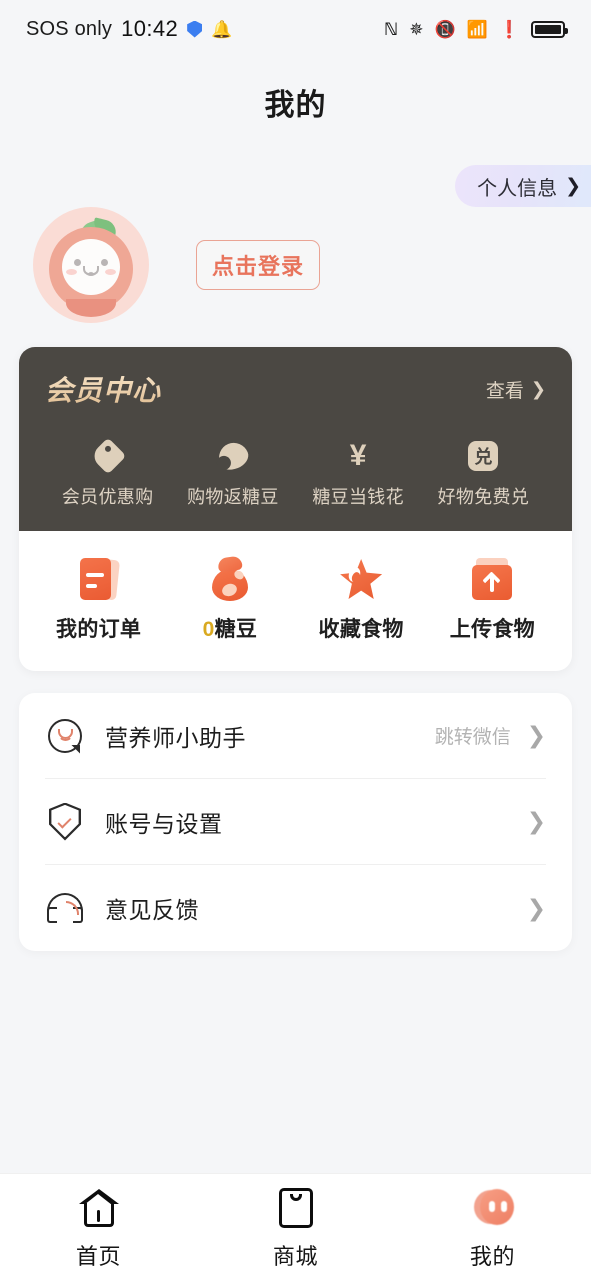 The height and width of the screenshot is (1280, 591). Describe the element at coordinates (295, 908) in the screenshot. I see `menu-item-feedback: 意见反馈 ❯` at that location.